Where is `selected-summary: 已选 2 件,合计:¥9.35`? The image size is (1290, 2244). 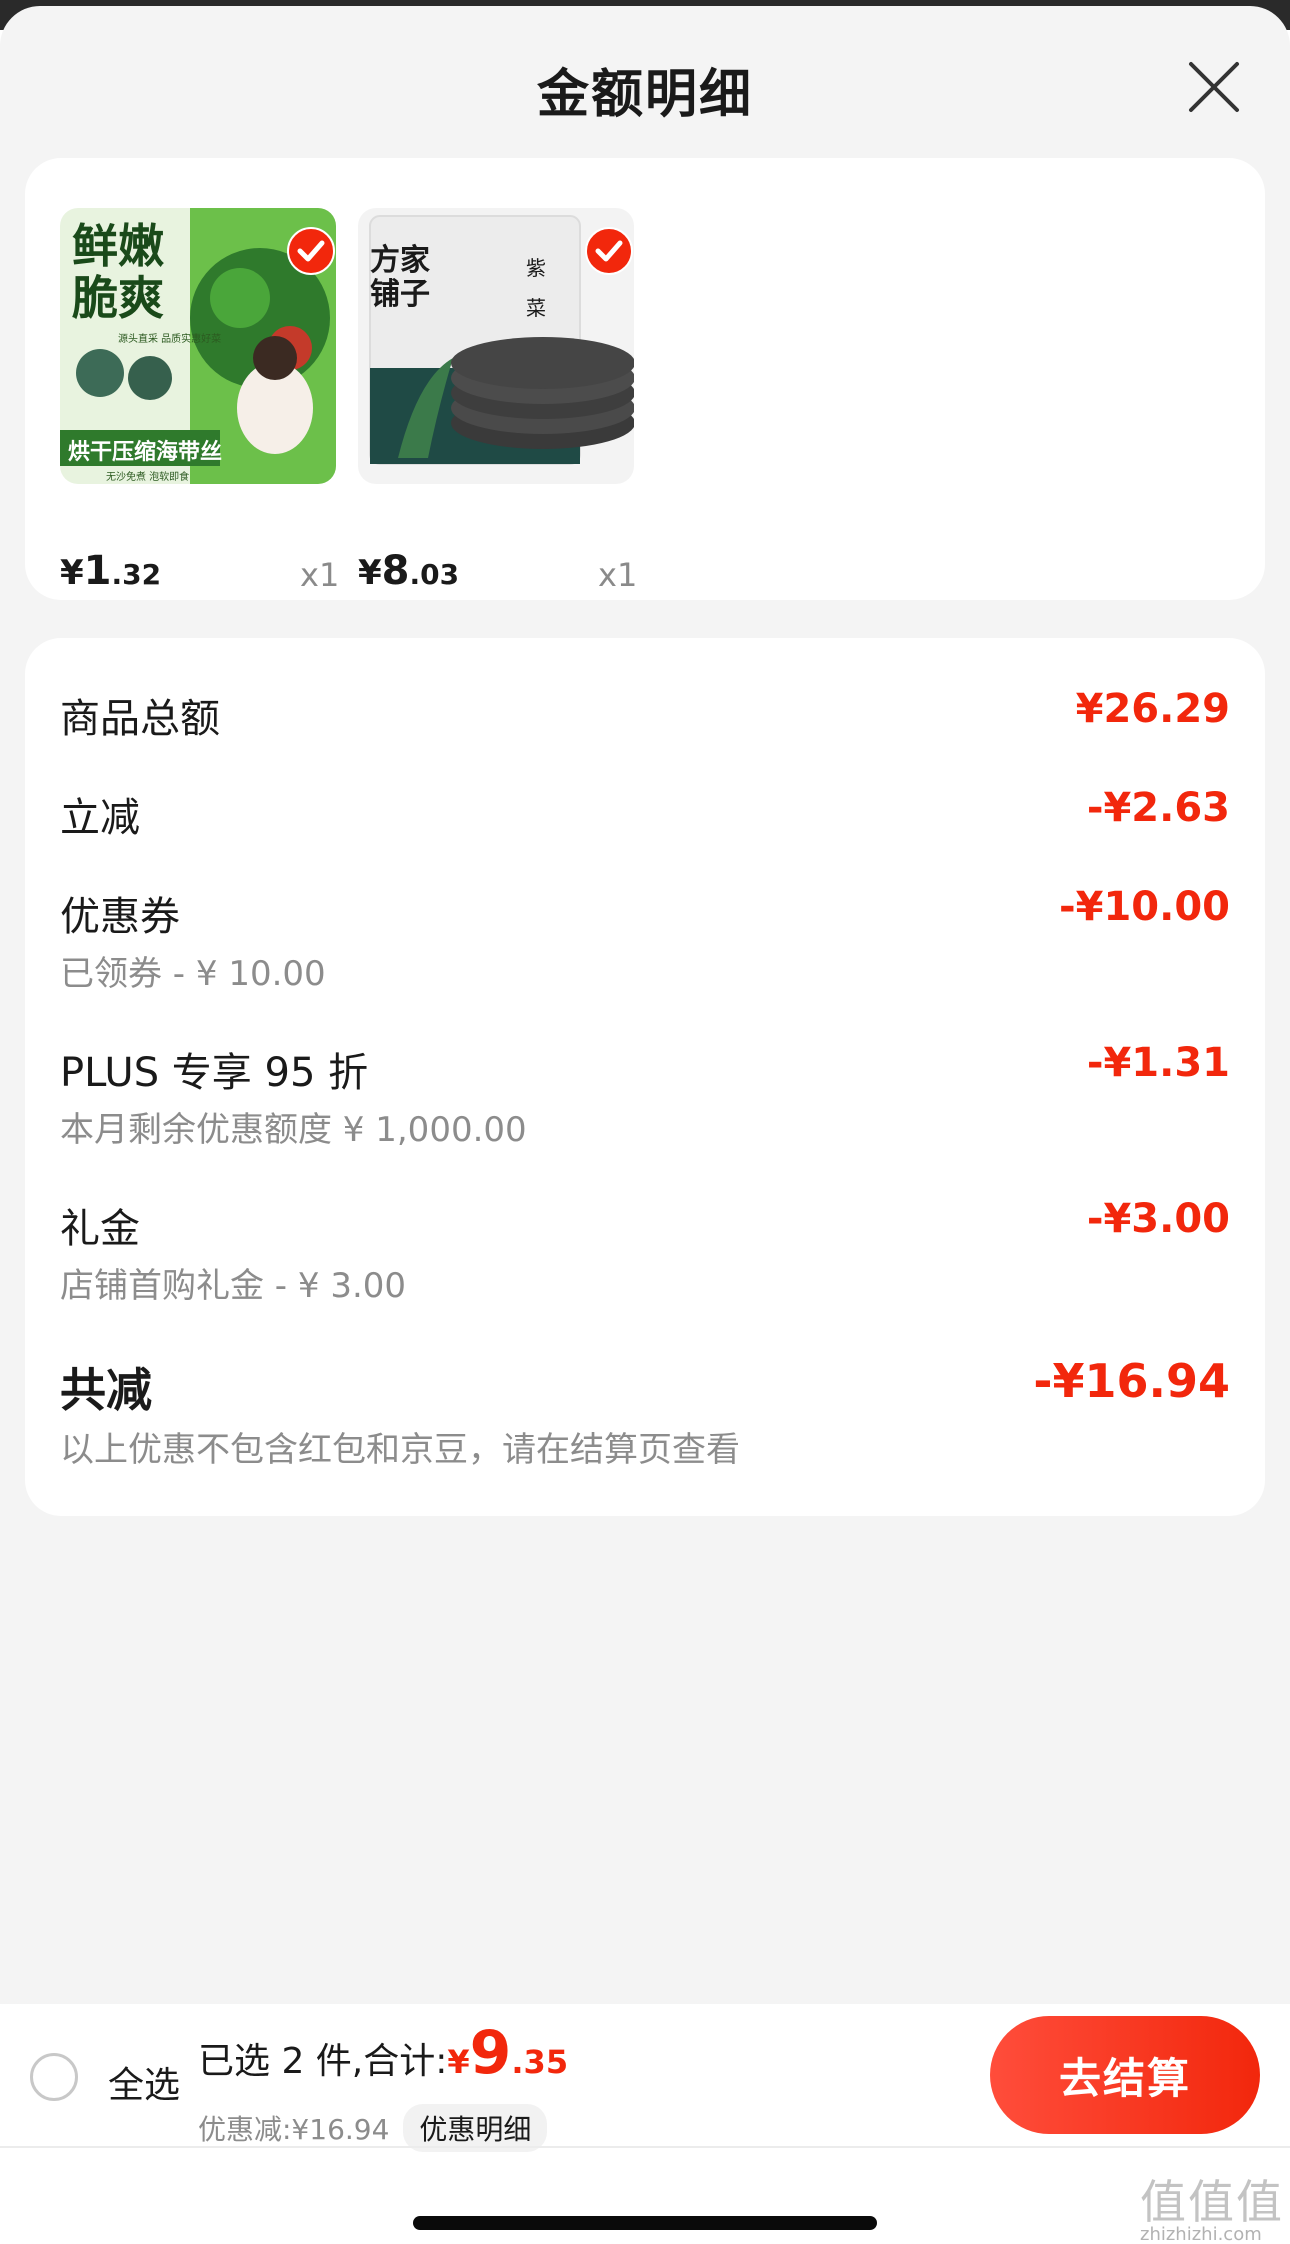
selected-summary: 已选 2 件,合计:¥9.35 is located at coordinates (383, 2053).